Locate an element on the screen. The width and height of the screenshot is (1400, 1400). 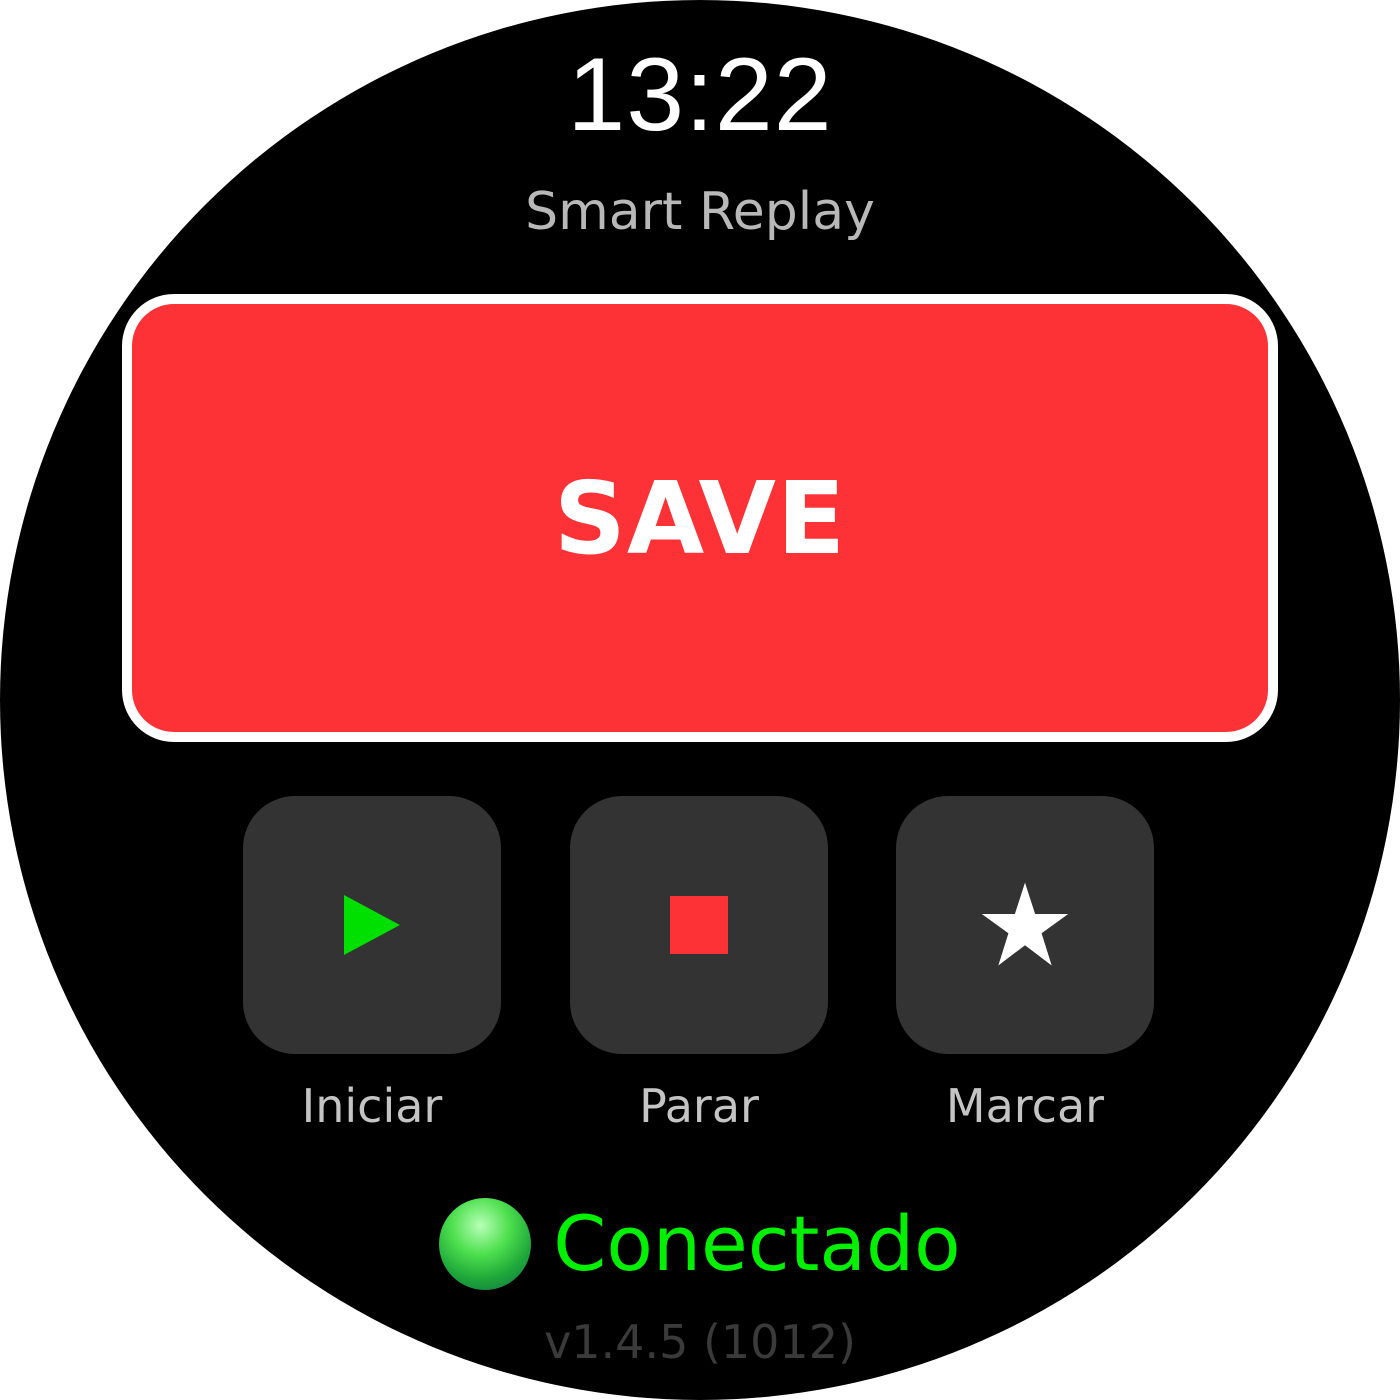
status-text: Conectado is located at coordinates (757, 1243).